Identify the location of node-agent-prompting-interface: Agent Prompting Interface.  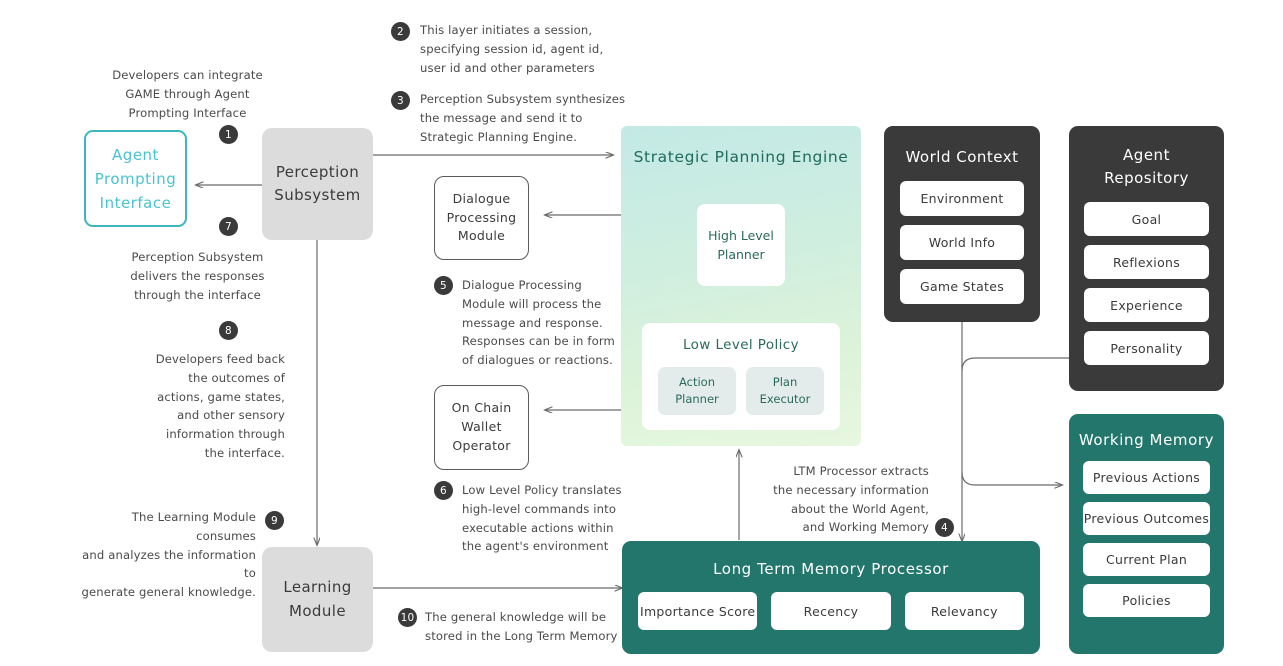
(135, 178).